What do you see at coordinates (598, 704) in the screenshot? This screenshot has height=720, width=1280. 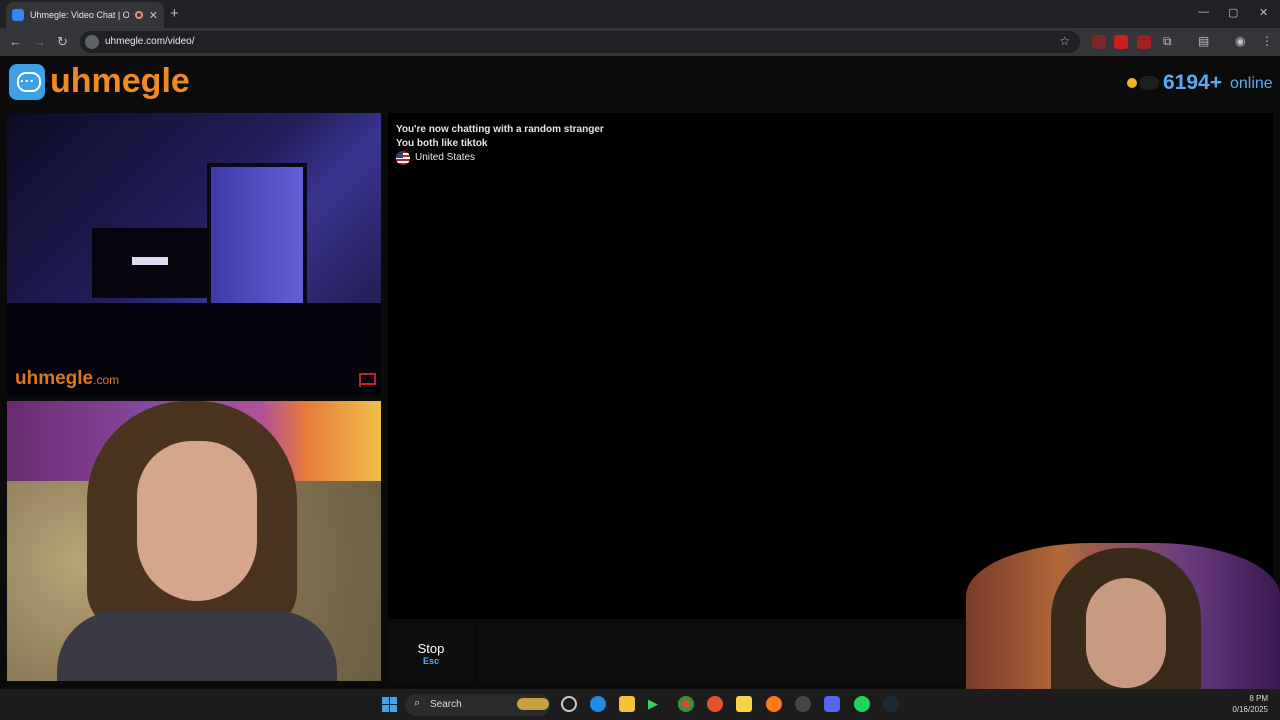 I see `edge-icon` at bounding box center [598, 704].